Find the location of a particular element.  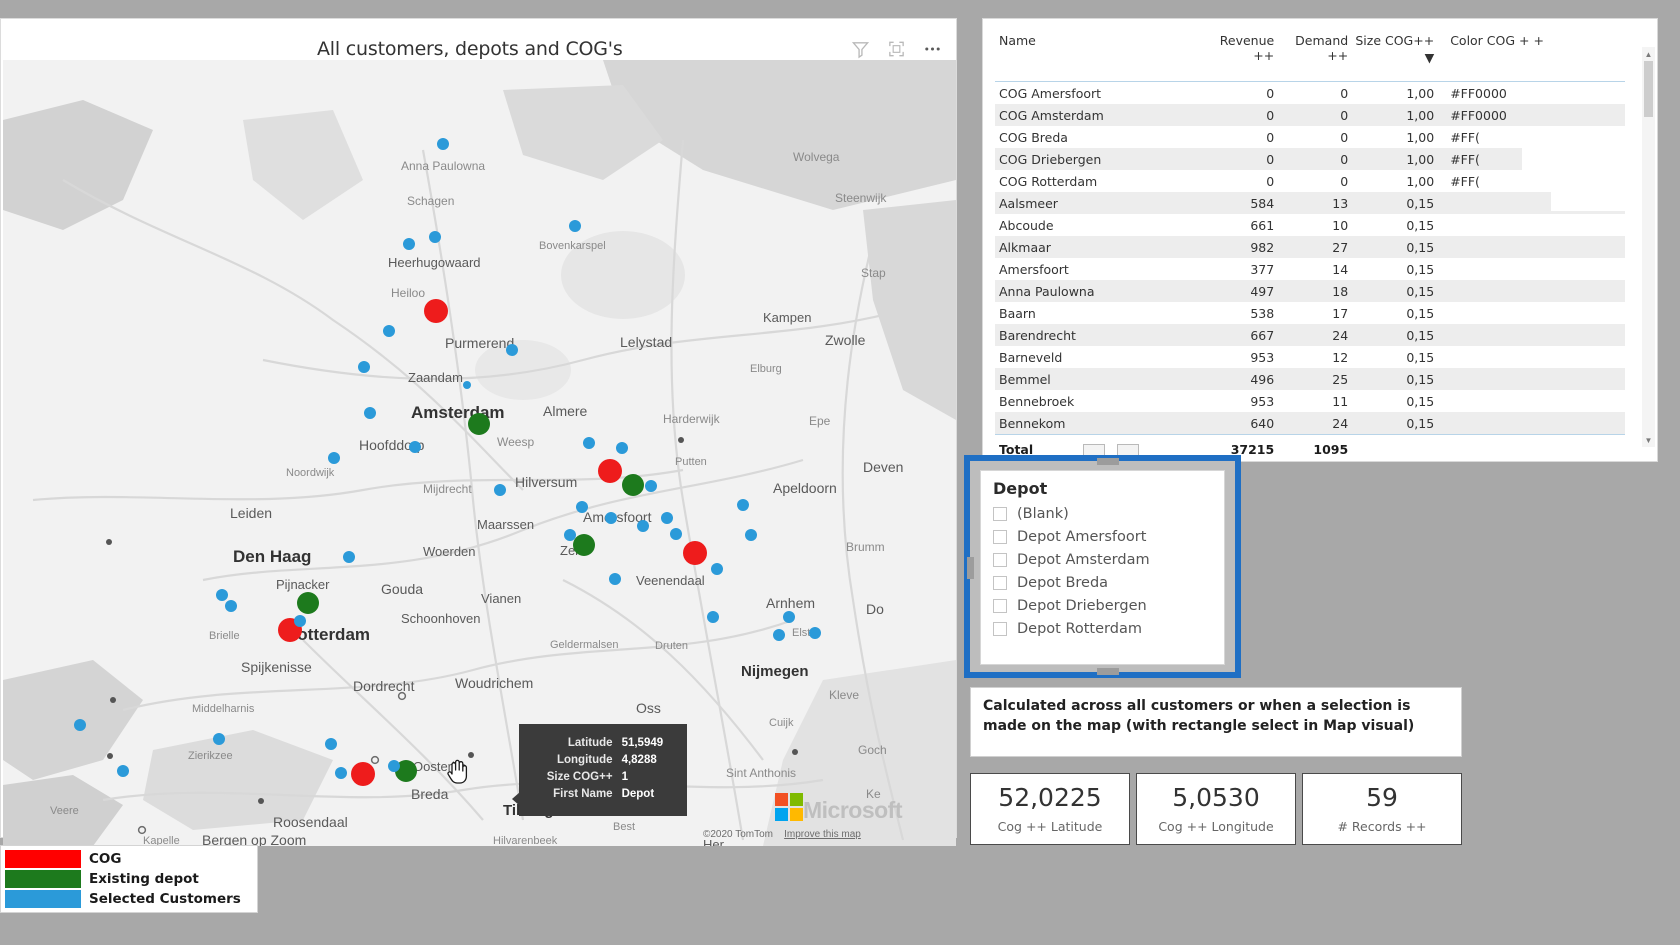

table-row: Bennebroek 953 11 0,15 is located at coordinates (1310, 401).